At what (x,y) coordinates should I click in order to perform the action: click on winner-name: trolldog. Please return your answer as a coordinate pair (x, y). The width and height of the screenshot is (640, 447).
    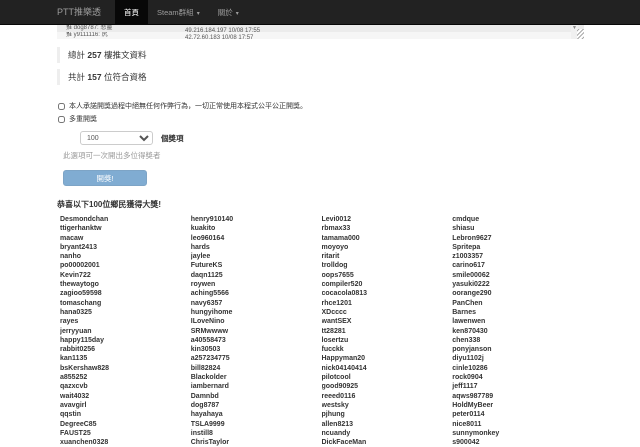
    Looking at the image, I should click on (334, 266).